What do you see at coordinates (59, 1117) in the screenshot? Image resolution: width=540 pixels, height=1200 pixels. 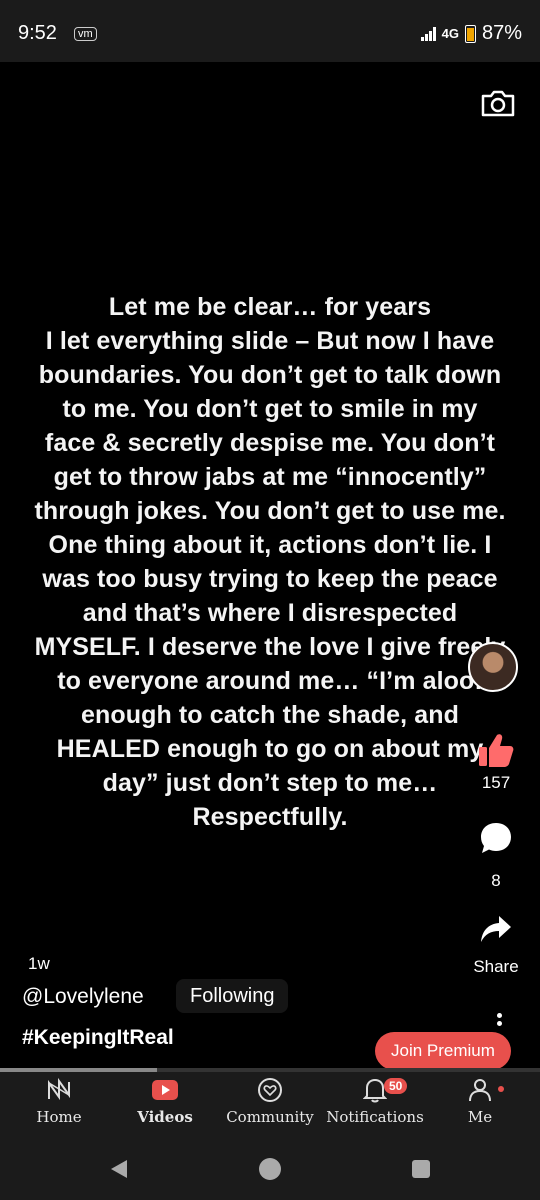 I see `tab-label: Home` at bounding box center [59, 1117].